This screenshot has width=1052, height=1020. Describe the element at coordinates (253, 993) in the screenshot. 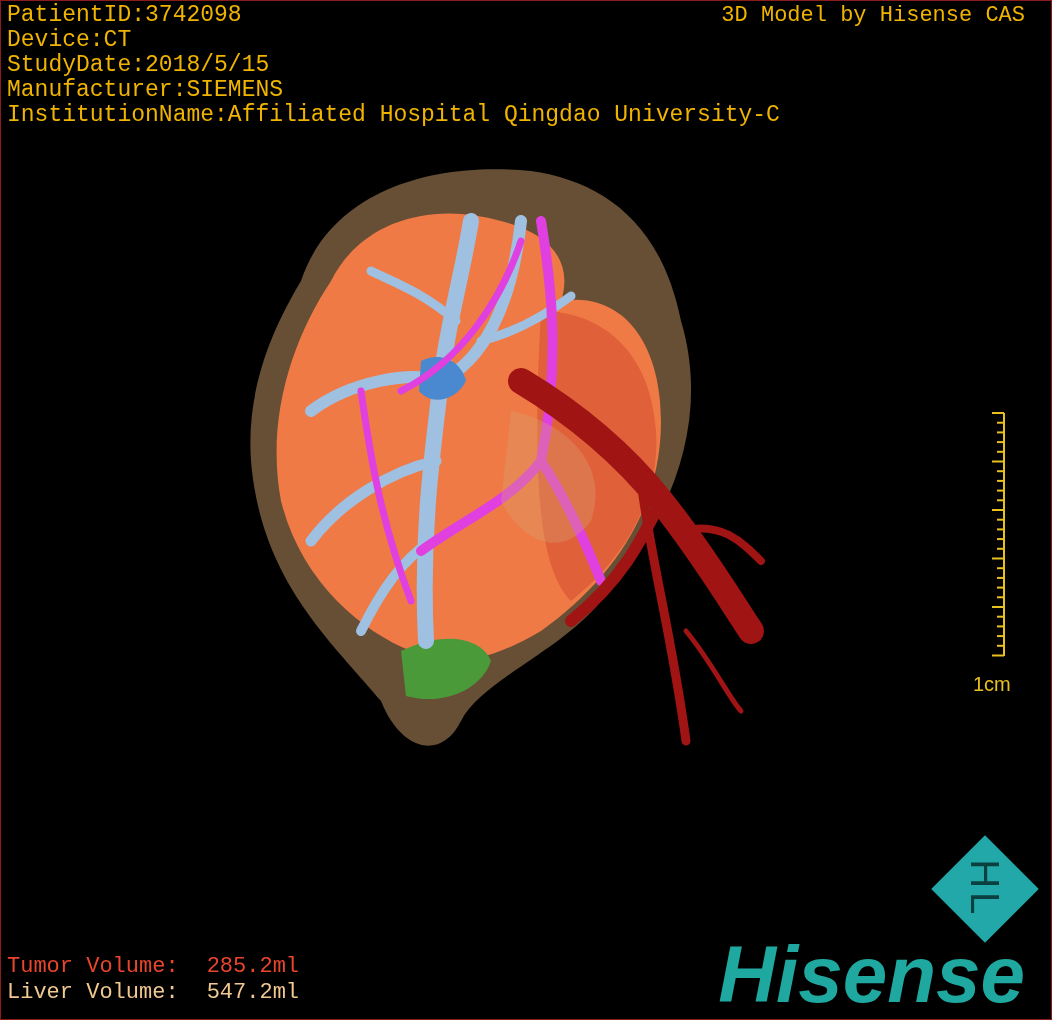

I see `volume-value: 547.2ml` at that location.